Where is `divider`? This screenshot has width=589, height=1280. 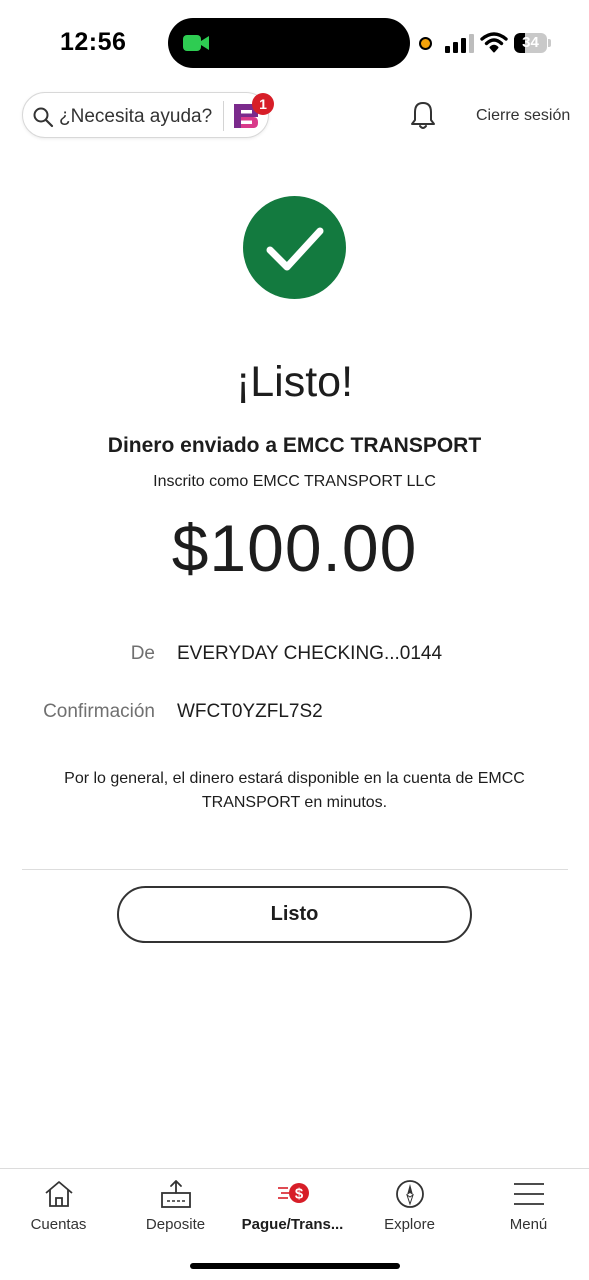 divider is located at coordinates (295, 869).